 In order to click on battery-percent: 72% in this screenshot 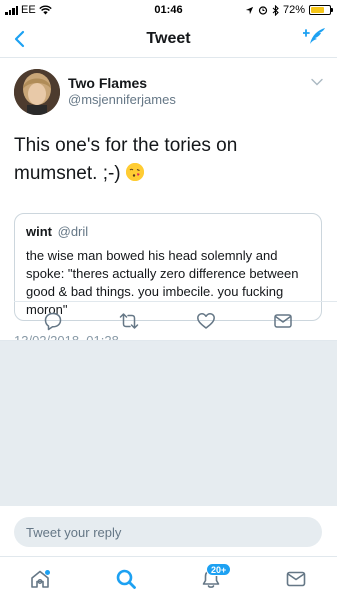, I will do `click(293, 10)`.